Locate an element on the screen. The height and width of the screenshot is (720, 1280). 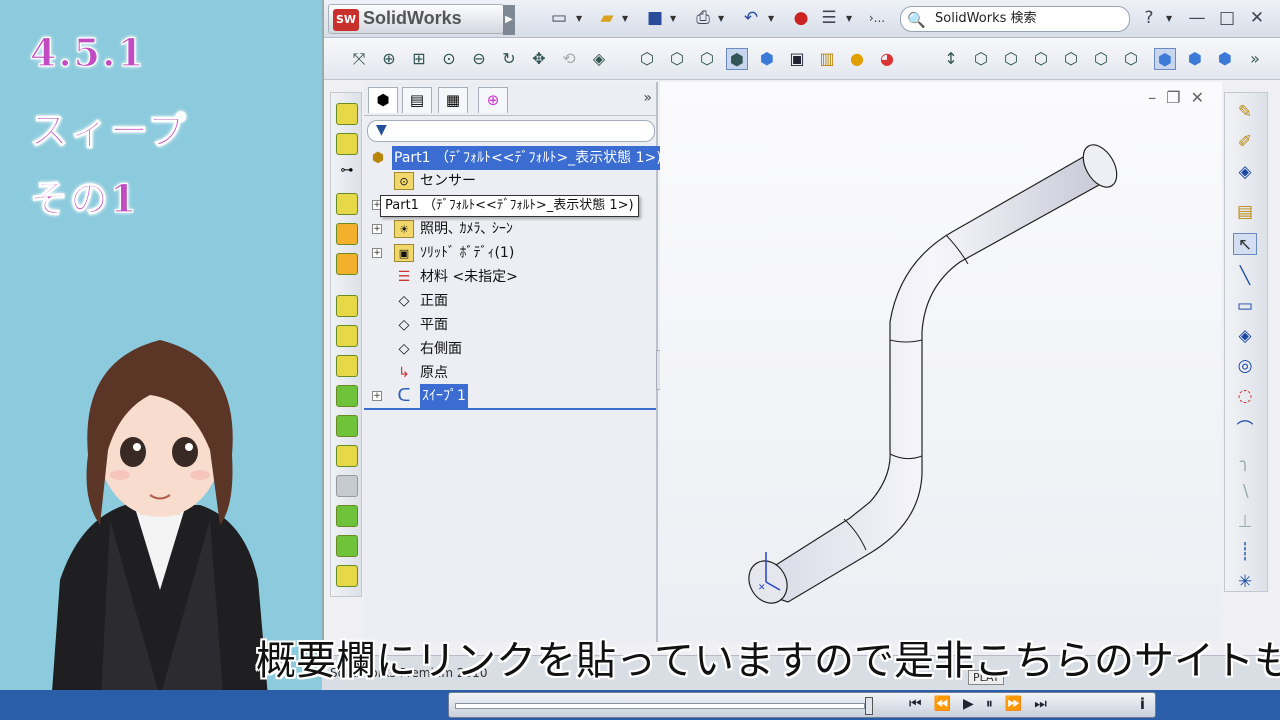
rib-icon is located at coordinates (347, 426).